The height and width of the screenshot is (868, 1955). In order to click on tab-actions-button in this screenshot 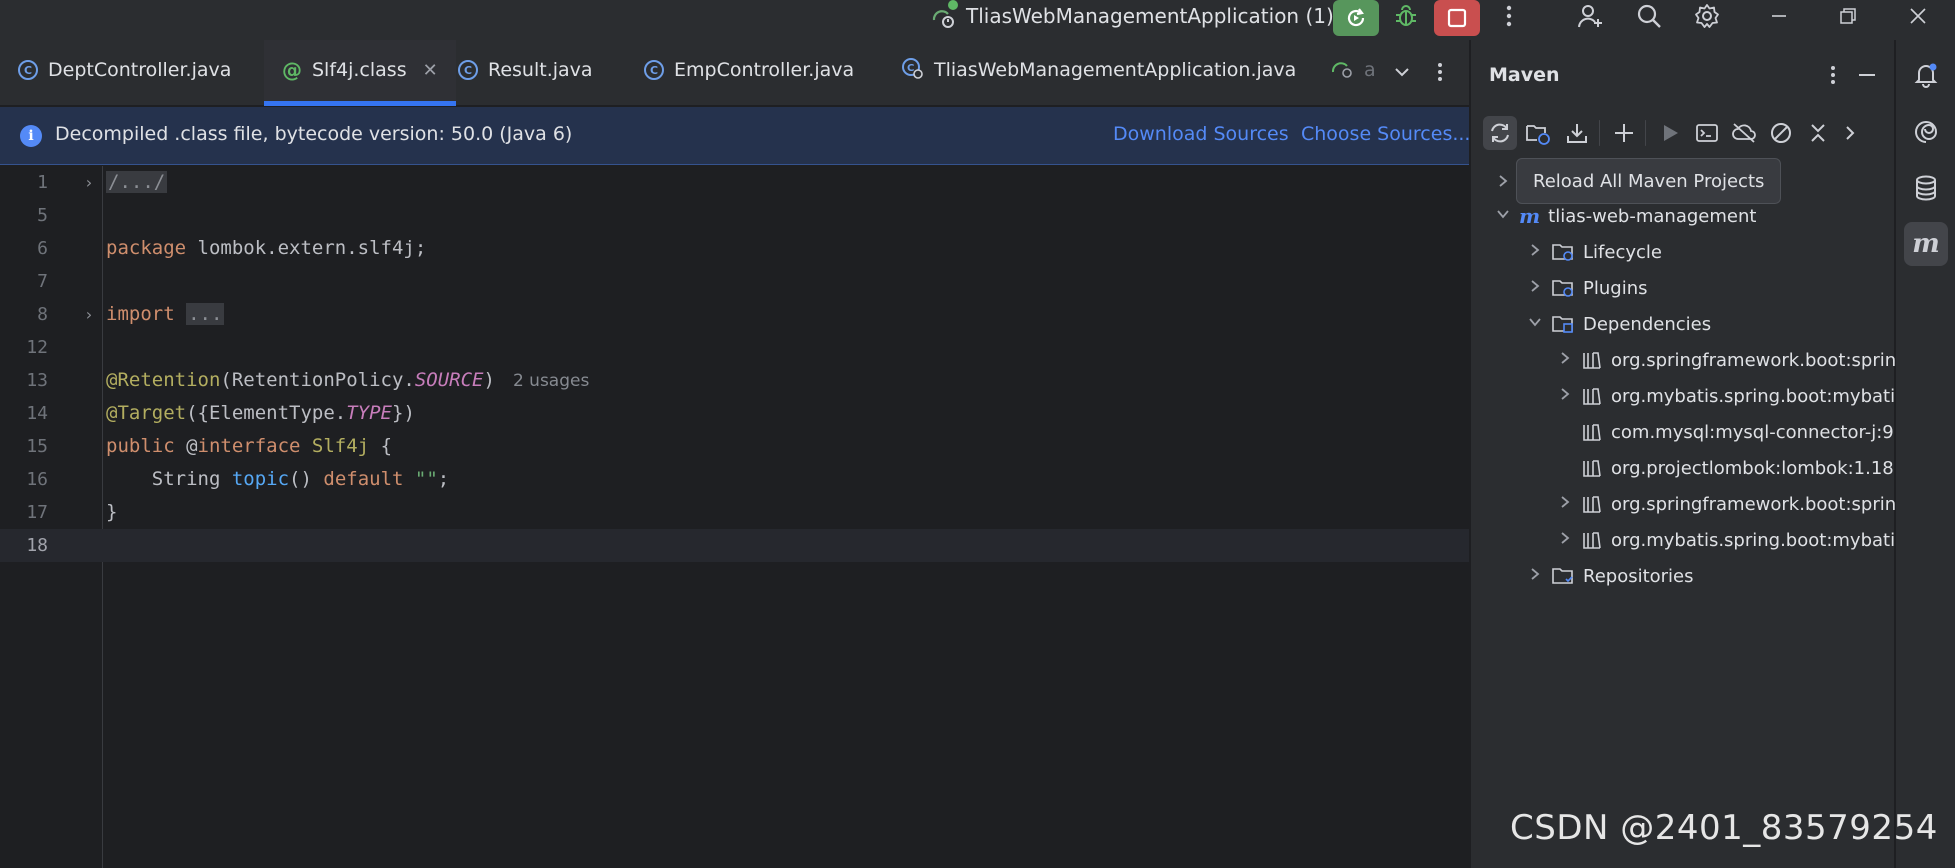, I will do `click(1440, 72)`.